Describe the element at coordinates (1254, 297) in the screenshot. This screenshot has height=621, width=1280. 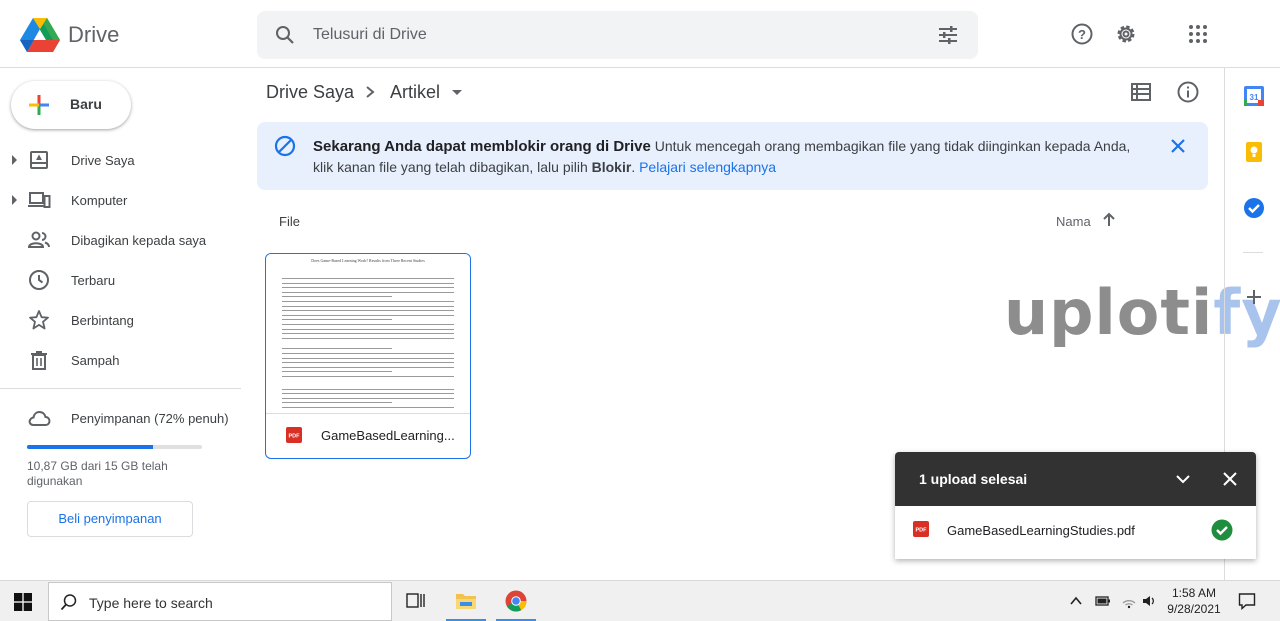
I see `add-addon-icon` at that location.